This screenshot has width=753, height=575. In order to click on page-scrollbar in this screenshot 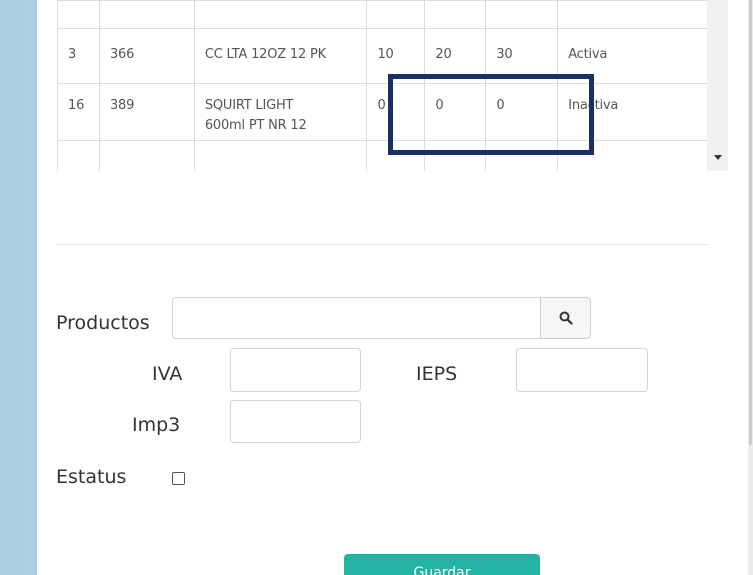, I will do `click(750, 287)`.